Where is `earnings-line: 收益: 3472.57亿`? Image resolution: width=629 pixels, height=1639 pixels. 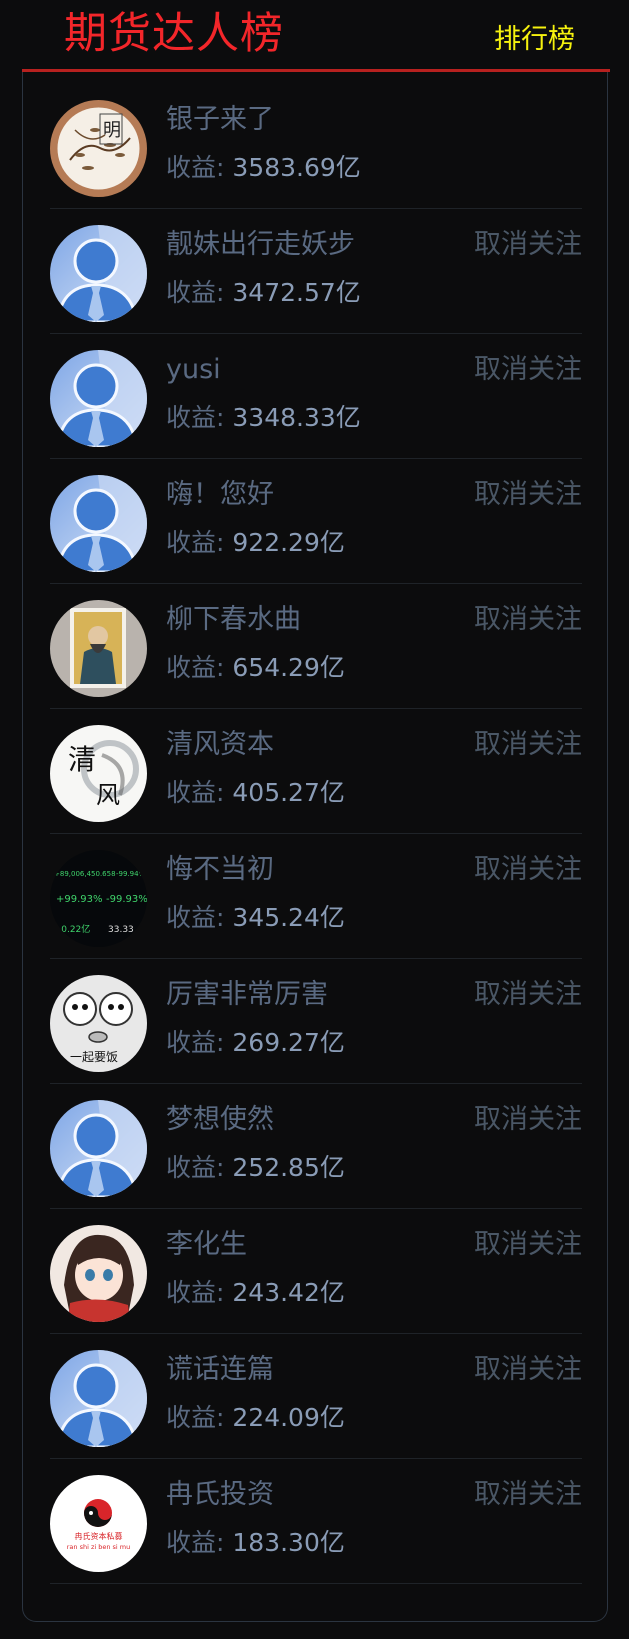
earnings-line: 收益: 3472.57亿 is located at coordinates (263, 293).